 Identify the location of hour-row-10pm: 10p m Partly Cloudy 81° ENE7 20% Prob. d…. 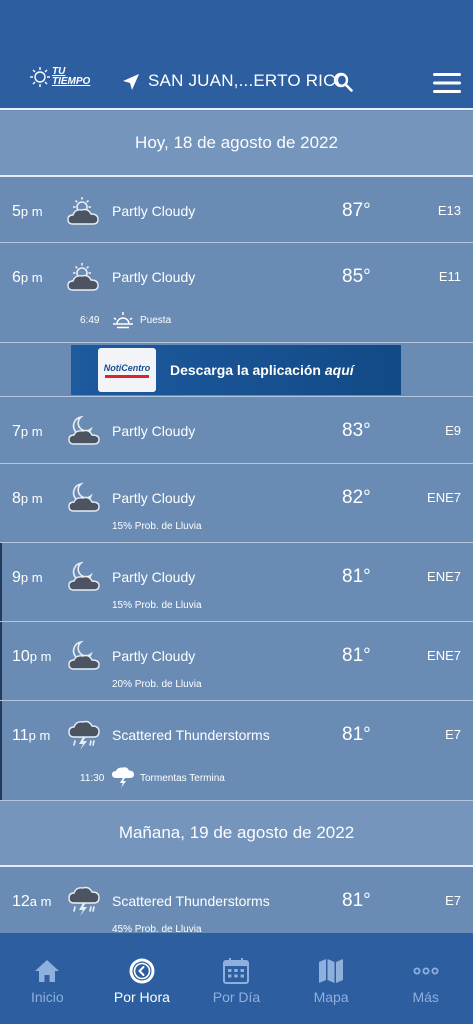
(236, 661).